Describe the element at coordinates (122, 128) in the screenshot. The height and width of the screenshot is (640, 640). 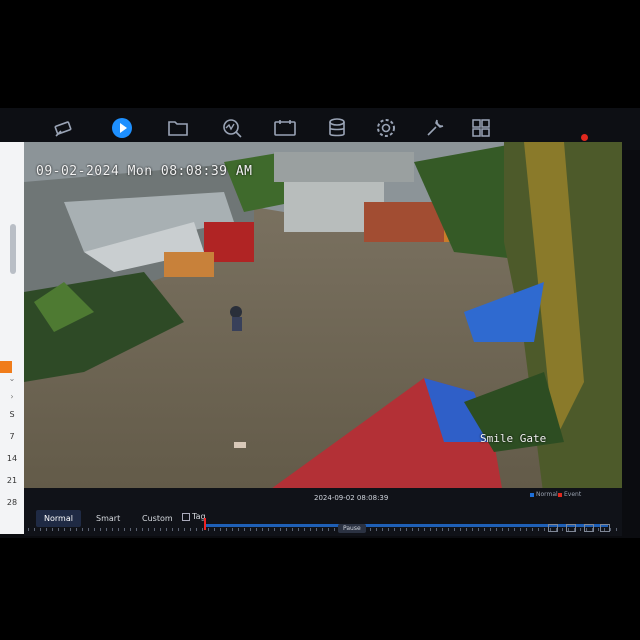
I see `play-icon` at that location.